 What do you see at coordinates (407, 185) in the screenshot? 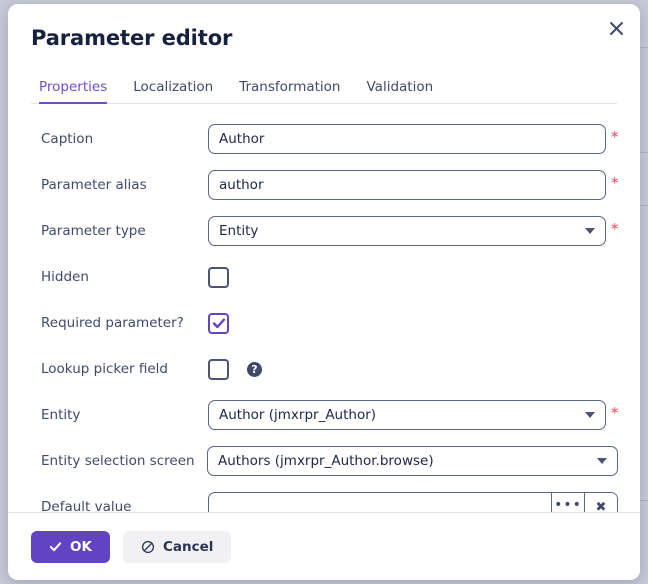
I see `parameter-alias-input` at bounding box center [407, 185].